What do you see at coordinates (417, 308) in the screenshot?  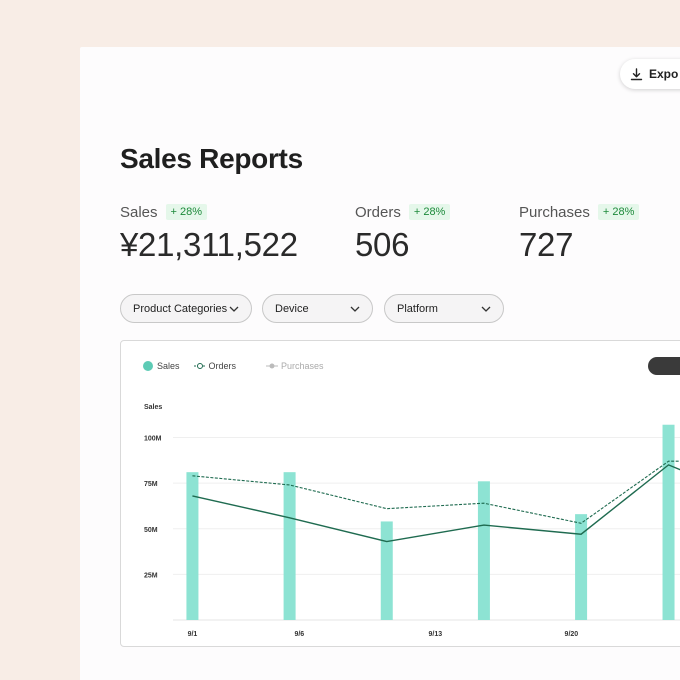 I see `filter-label: Platform` at bounding box center [417, 308].